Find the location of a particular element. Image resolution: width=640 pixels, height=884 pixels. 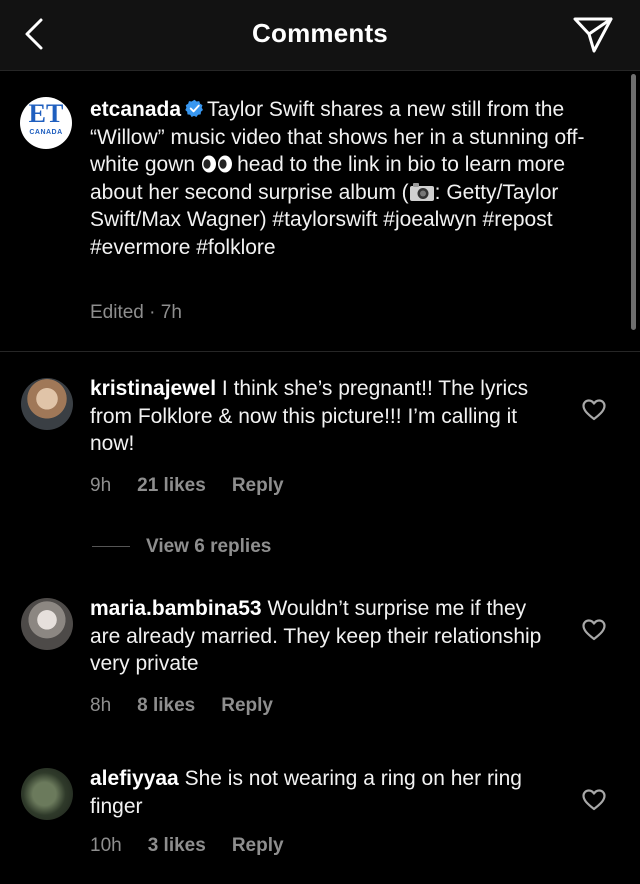

comment-username: maria.bambina53 is located at coordinates (176, 608).